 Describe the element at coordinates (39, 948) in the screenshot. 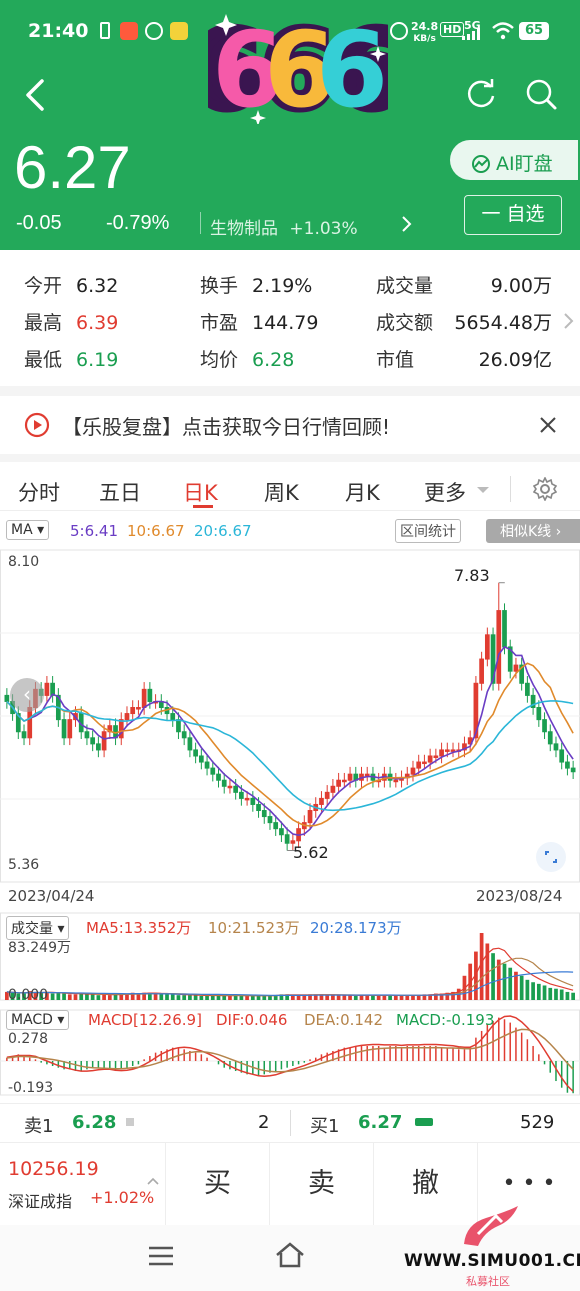

I see `vol-axis-top: 83.249万` at that location.